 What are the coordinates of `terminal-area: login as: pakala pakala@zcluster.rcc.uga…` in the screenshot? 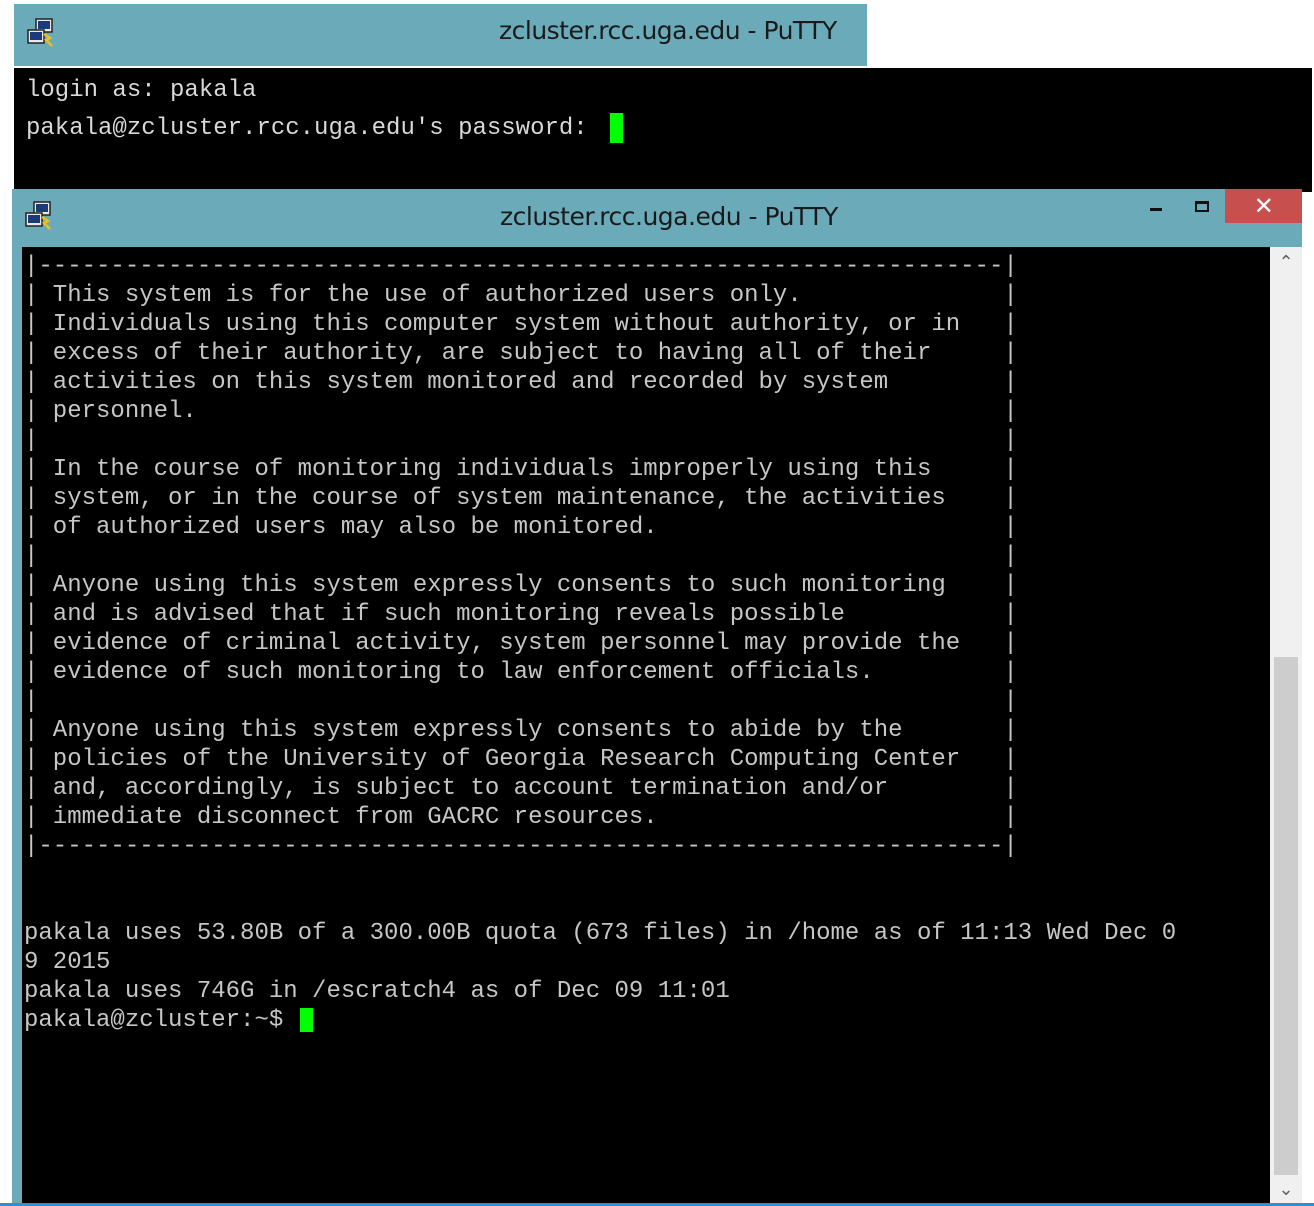 It's located at (663, 130).